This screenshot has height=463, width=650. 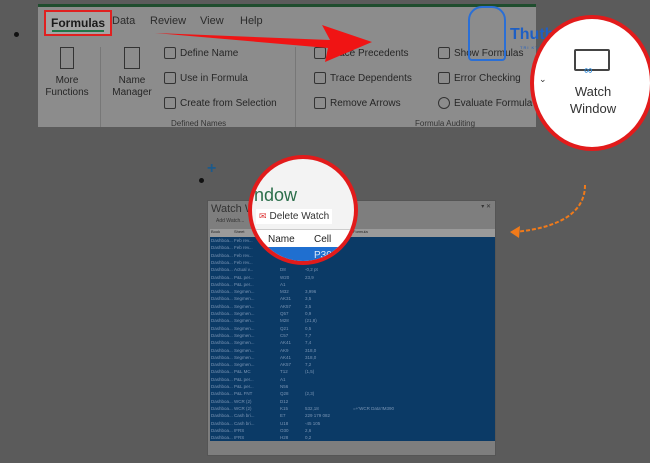 I want to click on table-cell: 0,2, so click(x=308, y=438).